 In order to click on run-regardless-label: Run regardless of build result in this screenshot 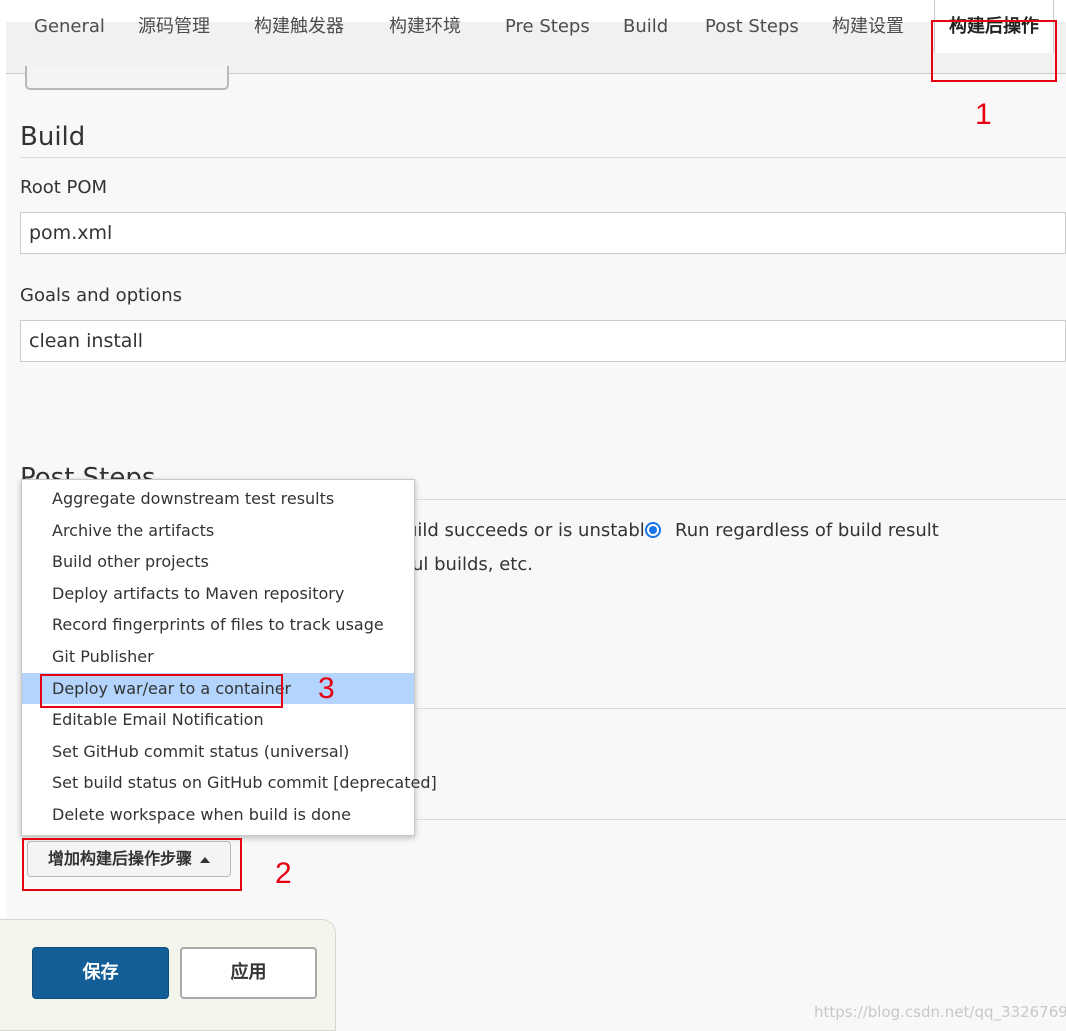, I will do `click(807, 530)`.